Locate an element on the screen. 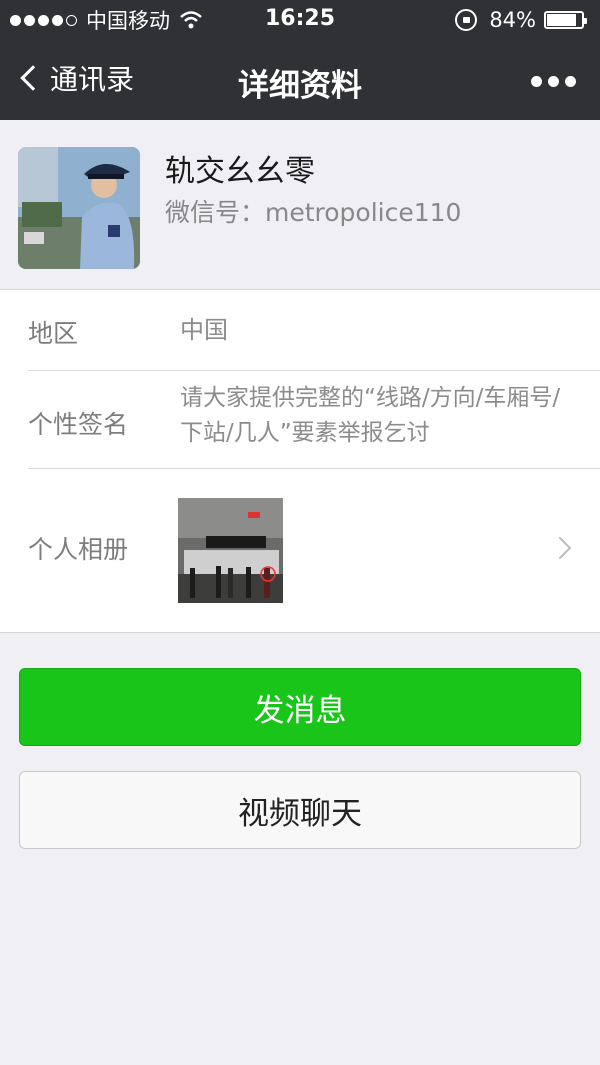 The image size is (600, 1065). region-label: 地区 is located at coordinates (53, 333).